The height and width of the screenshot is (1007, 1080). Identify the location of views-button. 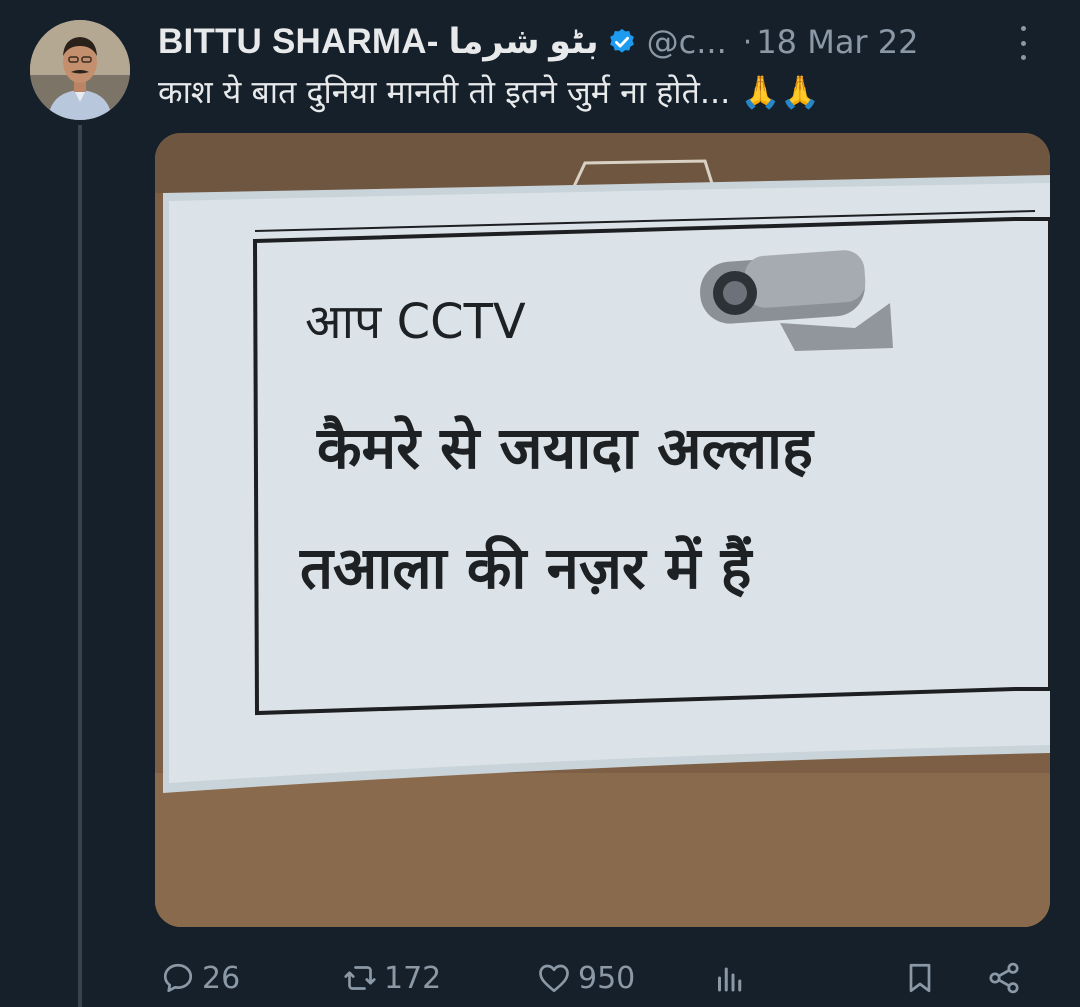
(730, 978).